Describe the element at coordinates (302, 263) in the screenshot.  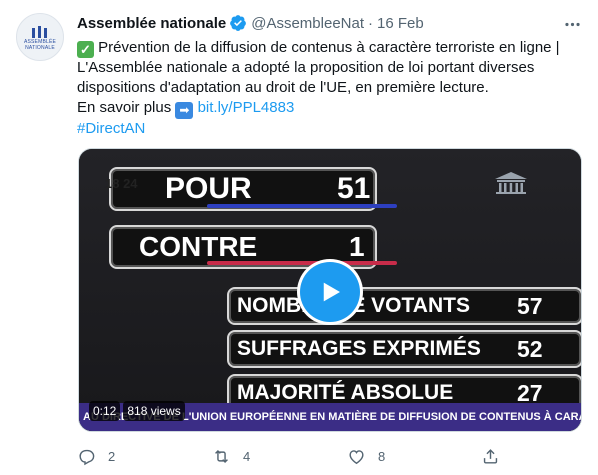
I see `contre-underline` at that location.